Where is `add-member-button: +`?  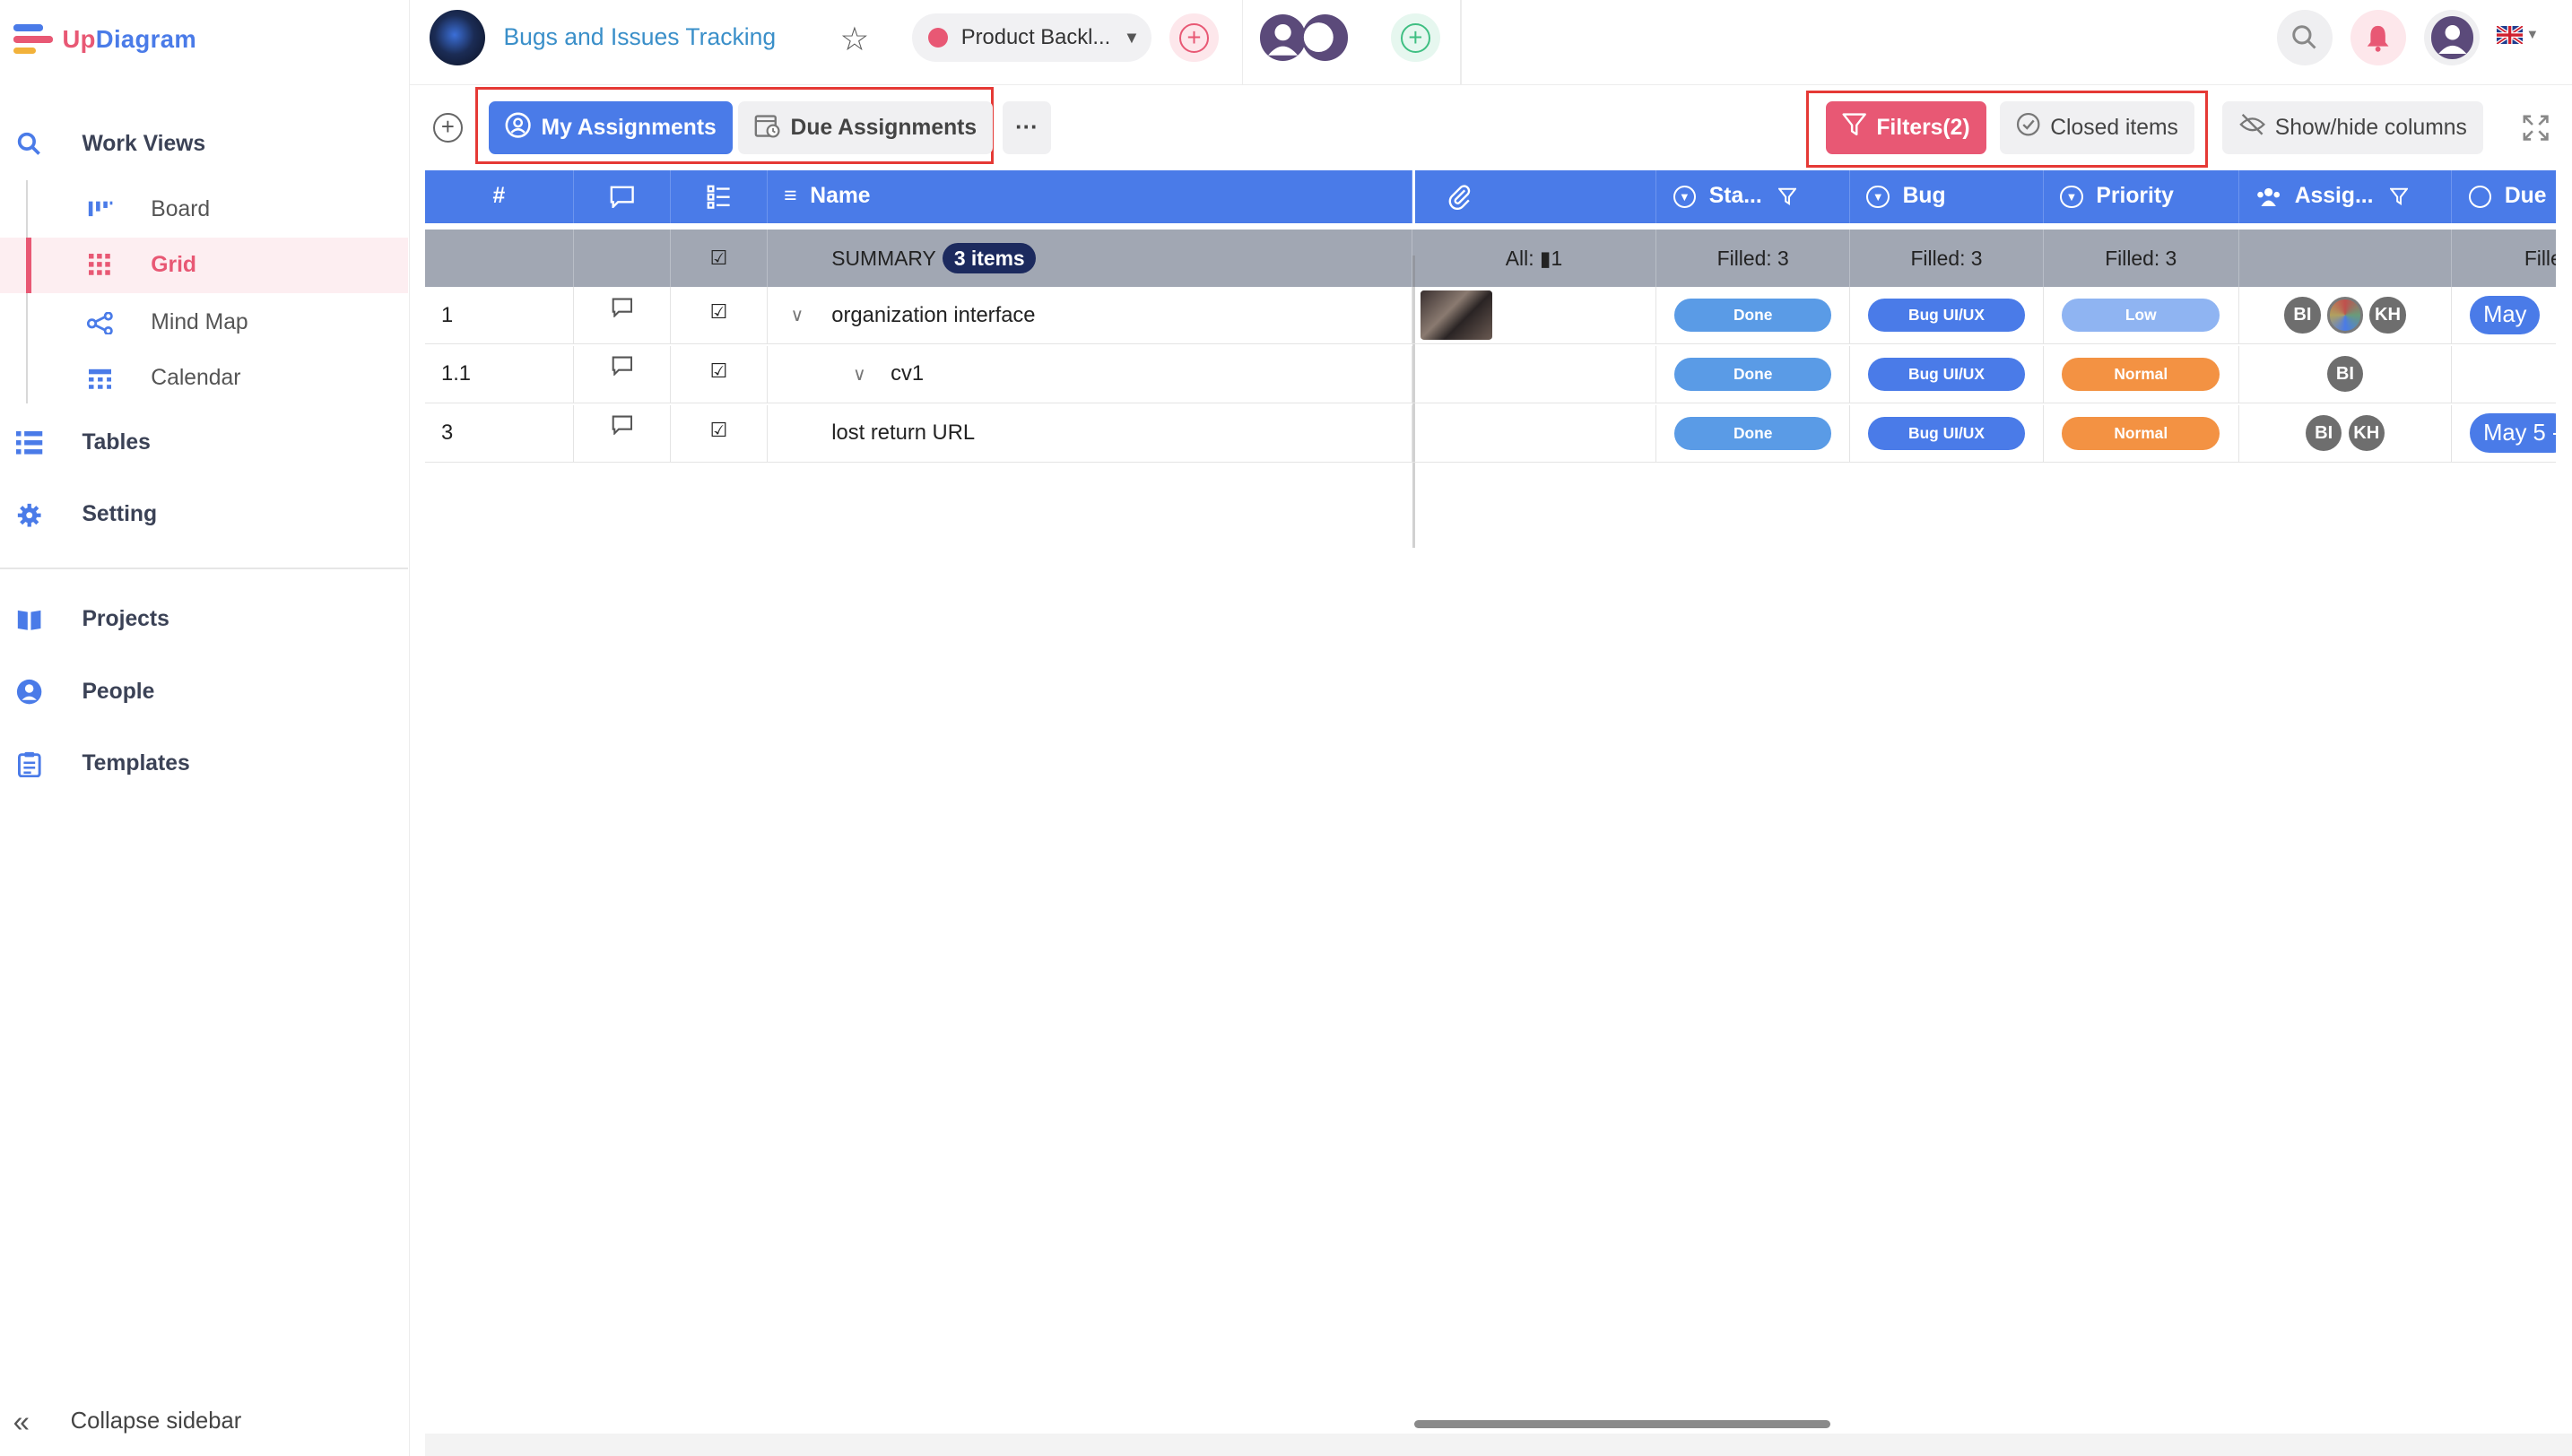
add-member-button: + is located at coordinates (1415, 38).